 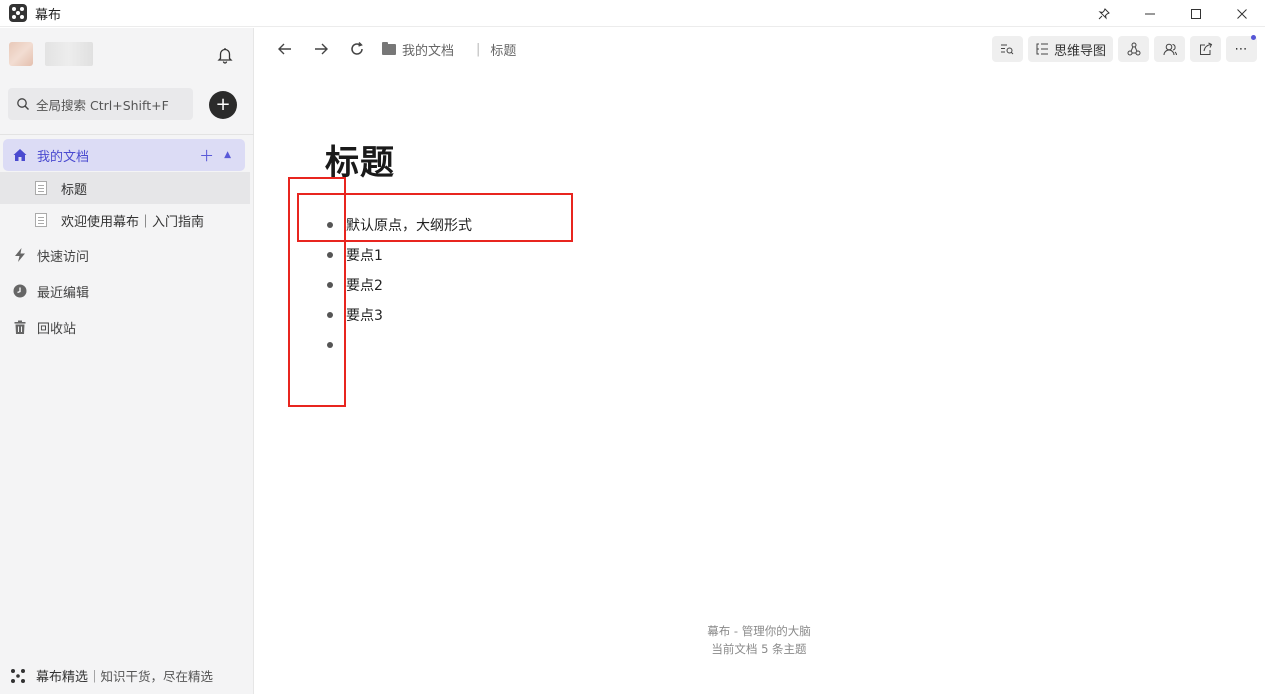 What do you see at coordinates (435, 217) in the screenshot?
I see `annotation-box-first-item` at bounding box center [435, 217].